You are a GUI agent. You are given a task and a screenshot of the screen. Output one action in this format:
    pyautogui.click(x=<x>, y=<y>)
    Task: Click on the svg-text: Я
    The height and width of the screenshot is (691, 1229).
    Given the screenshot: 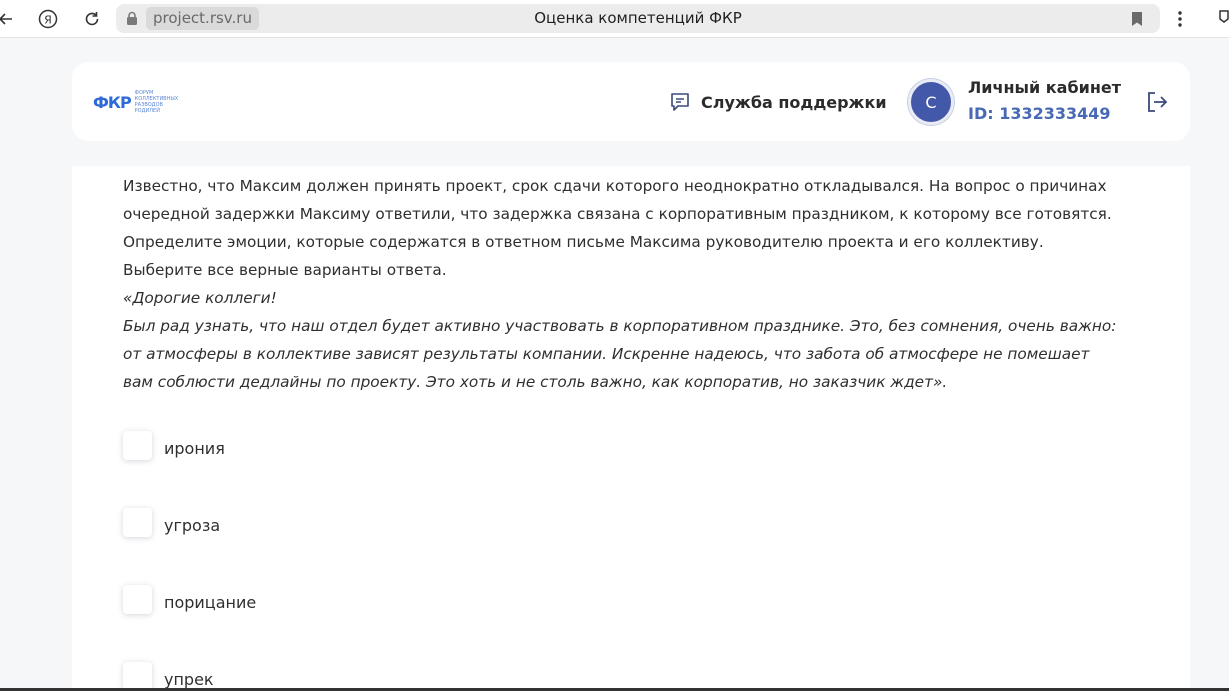 What is the action you would take?
    pyautogui.click(x=48, y=20)
    